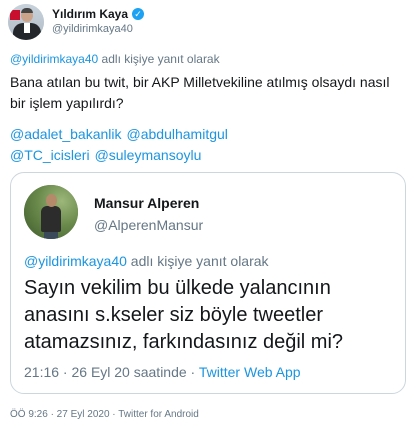 This screenshot has height=431, width=416. Describe the element at coordinates (90, 14) in the screenshot. I see `author-name: Yıldırım Kaya` at that location.